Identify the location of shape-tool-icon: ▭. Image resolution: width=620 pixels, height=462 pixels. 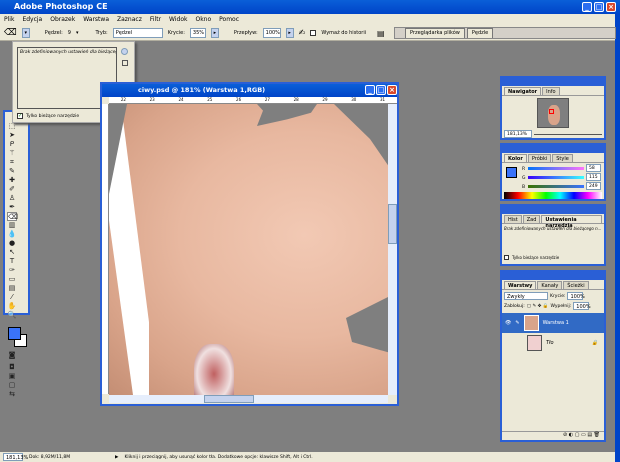
(12, 279).